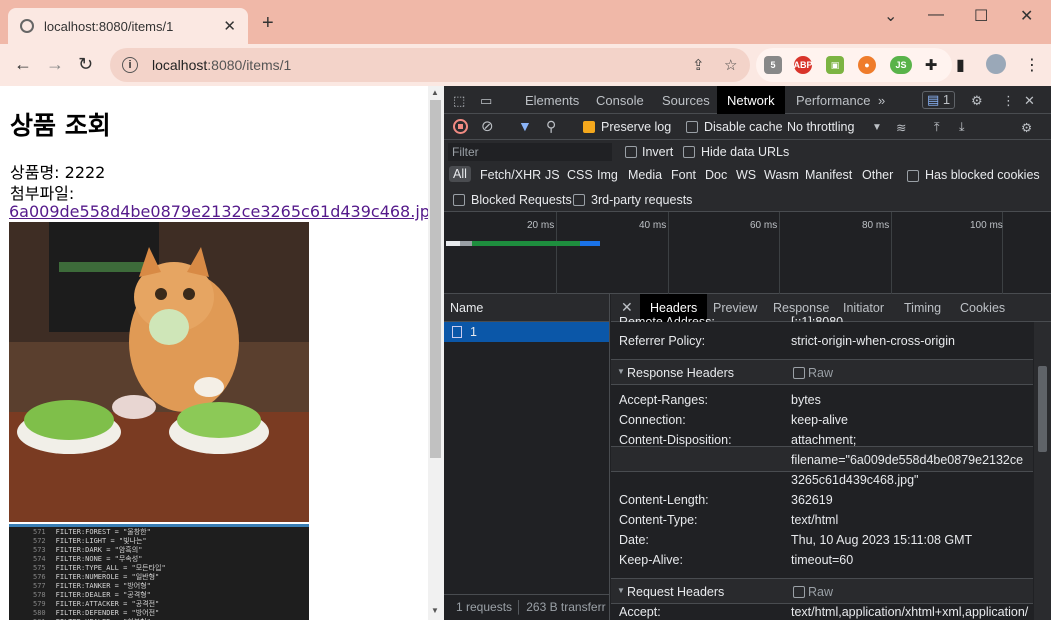 This screenshot has height=620, width=1051. I want to click on response-headers-section: ▼ Response Headers Raw, so click(822, 372).